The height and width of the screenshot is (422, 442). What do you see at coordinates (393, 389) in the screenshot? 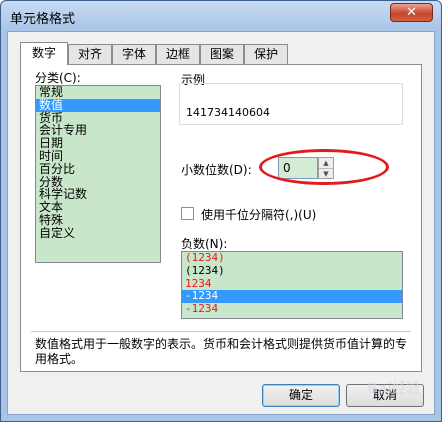
I see `watermark-logo: Bai经验` at bounding box center [393, 389].